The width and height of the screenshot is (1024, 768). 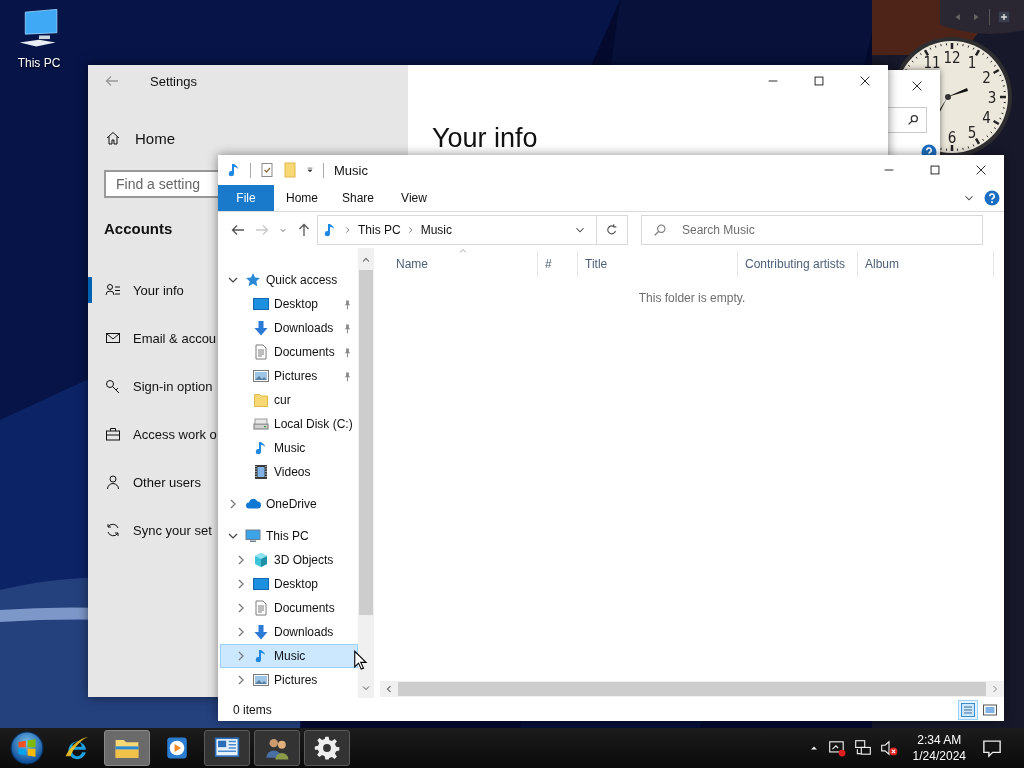 I want to click on image-icon, so click(x=261, y=376).